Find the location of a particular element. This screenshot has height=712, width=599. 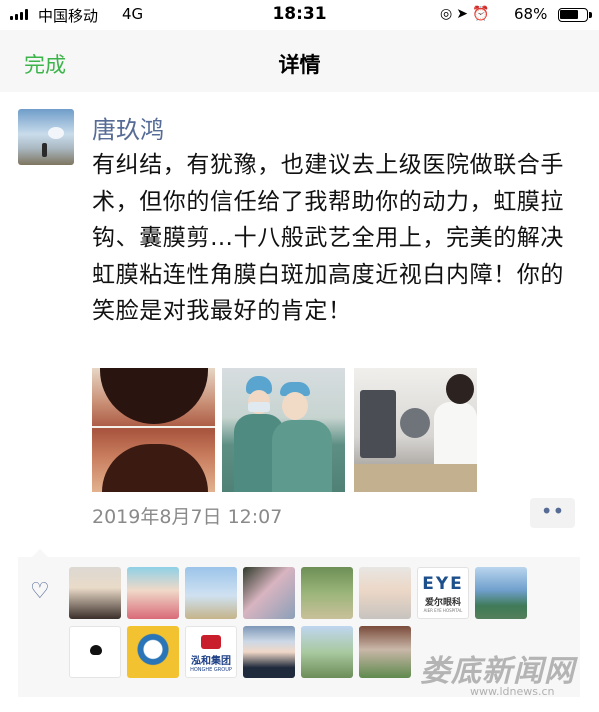

status-icons: ◎➤⏰ is located at coordinates (466, 14).